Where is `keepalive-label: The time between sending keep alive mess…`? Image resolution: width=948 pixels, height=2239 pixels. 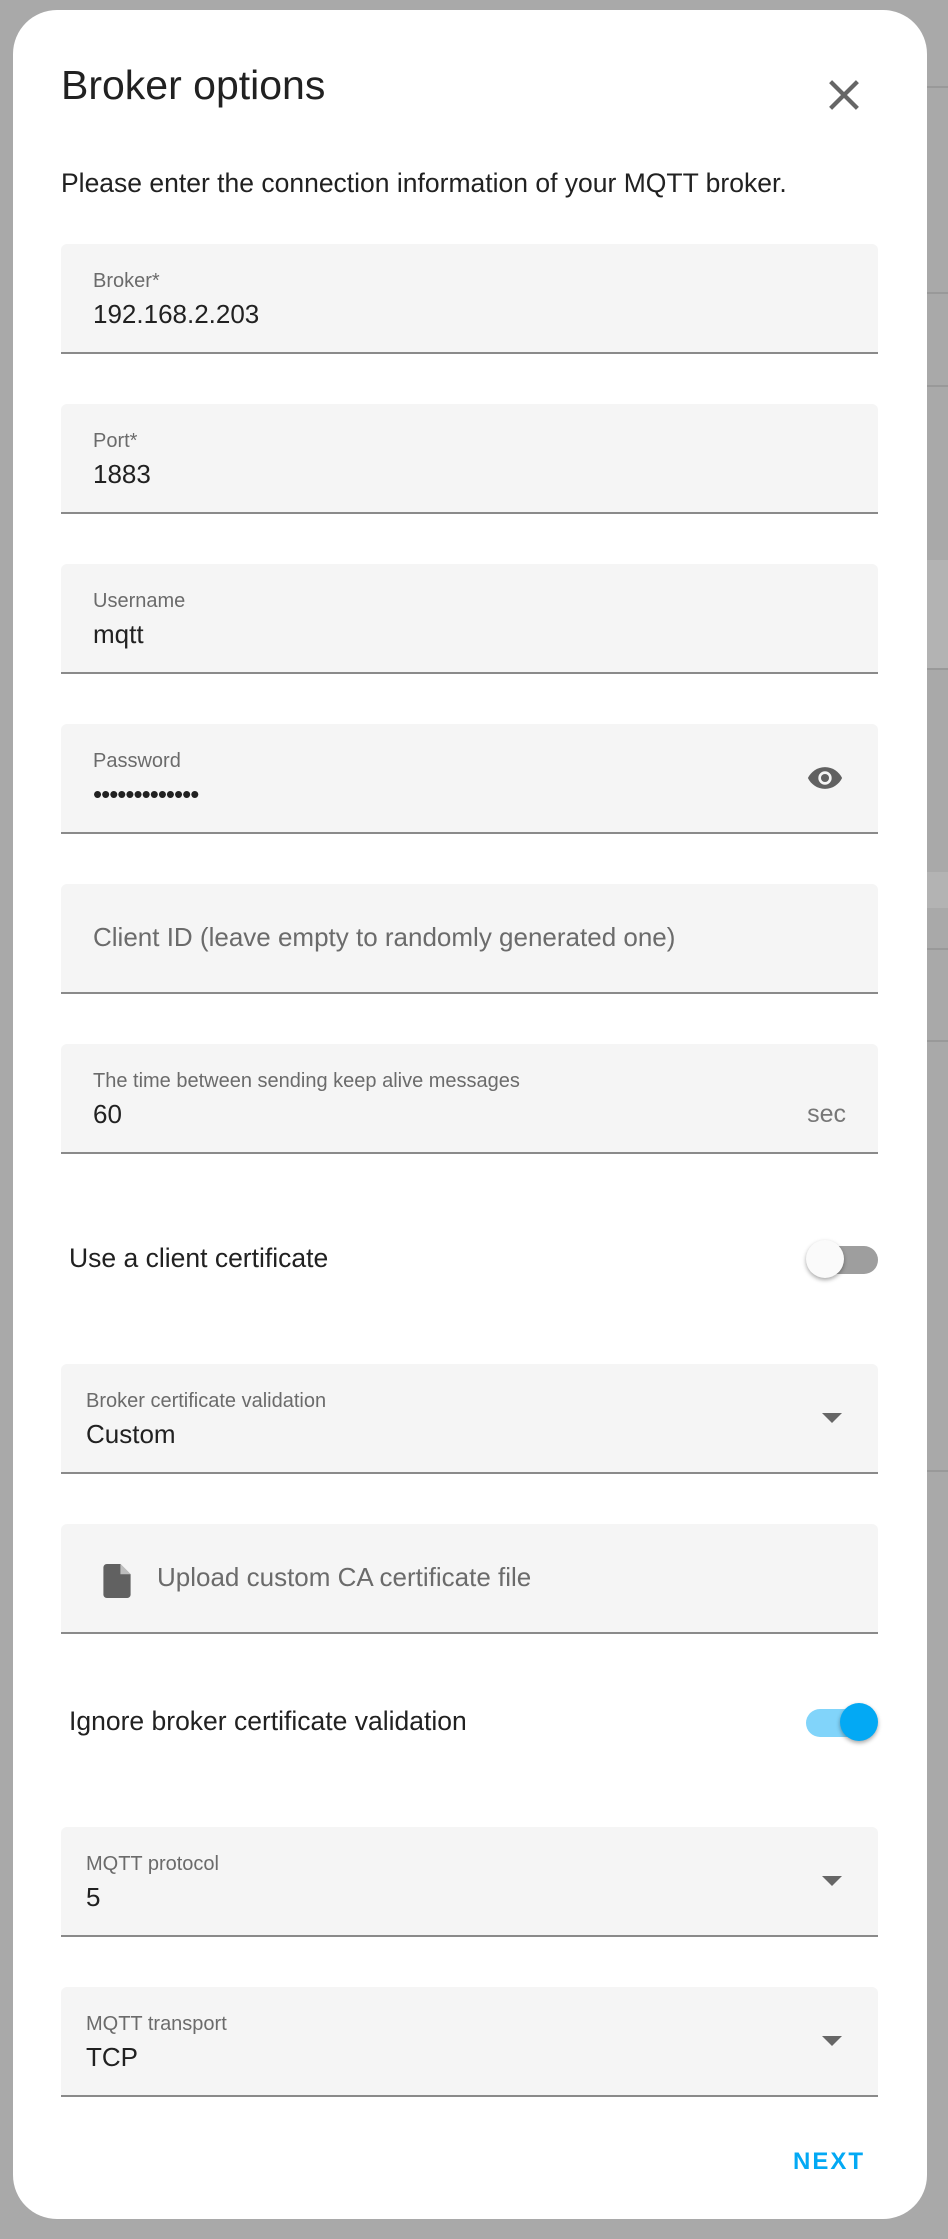 keepalive-label: The time between sending keep alive mess… is located at coordinates (306, 1081).